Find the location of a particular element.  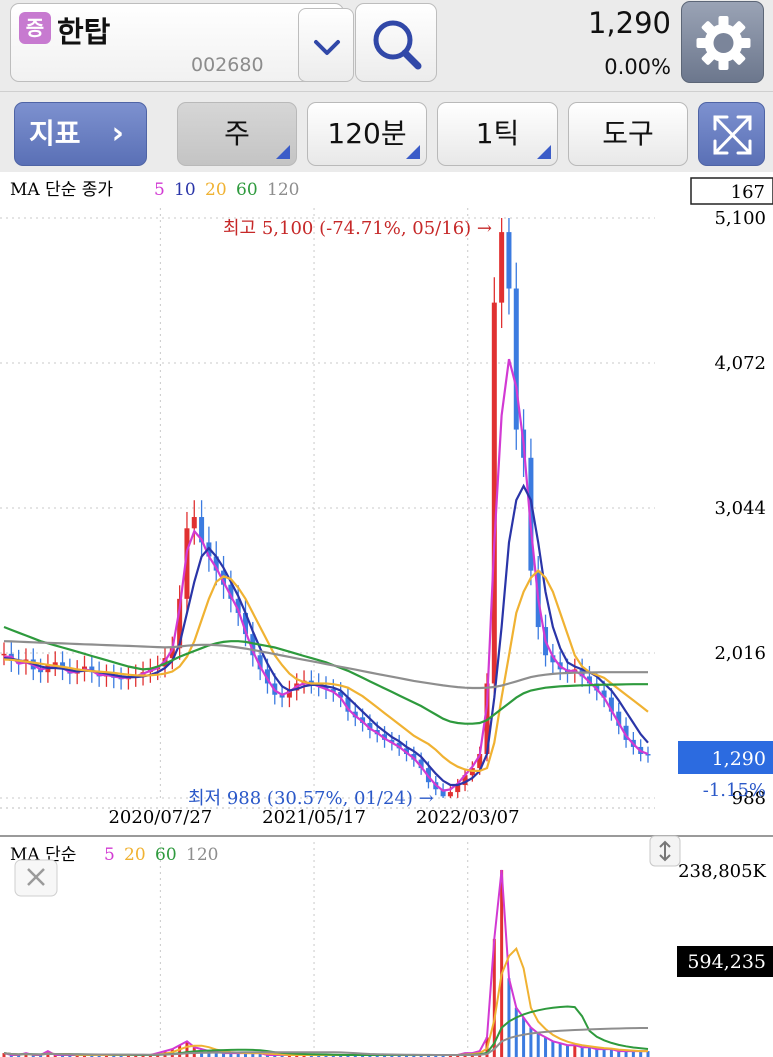

period-week-button: 주 is located at coordinates (237, 134).